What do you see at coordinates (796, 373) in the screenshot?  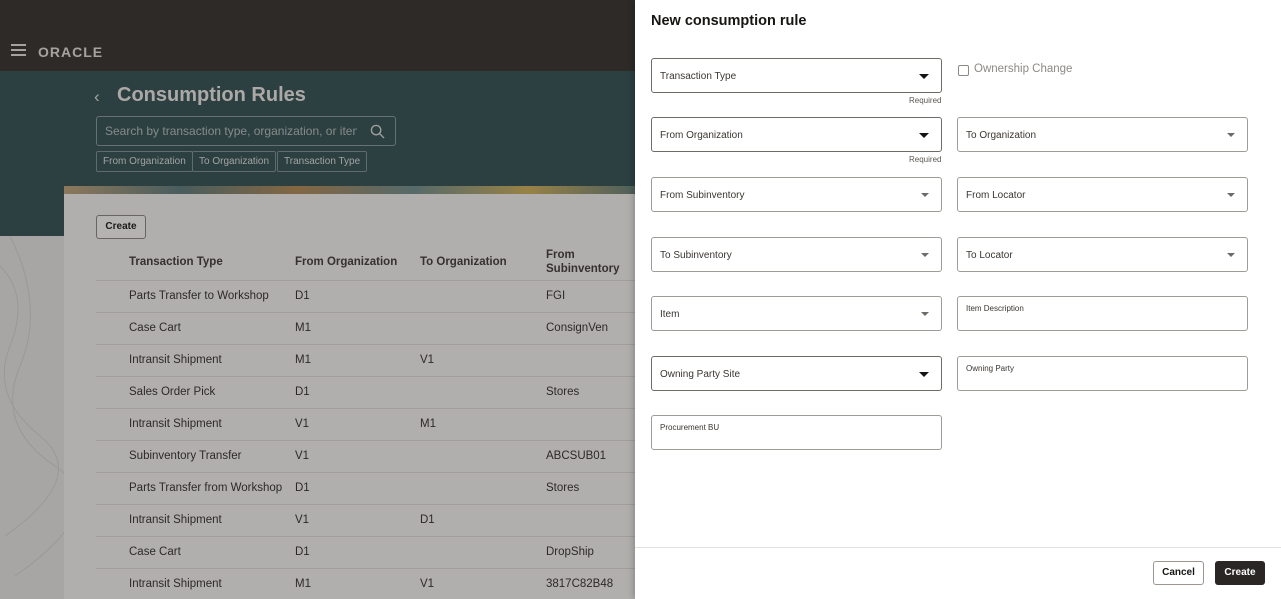 I see `owning-party-site-select: Owning Party Site` at bounding box center [796, 373].